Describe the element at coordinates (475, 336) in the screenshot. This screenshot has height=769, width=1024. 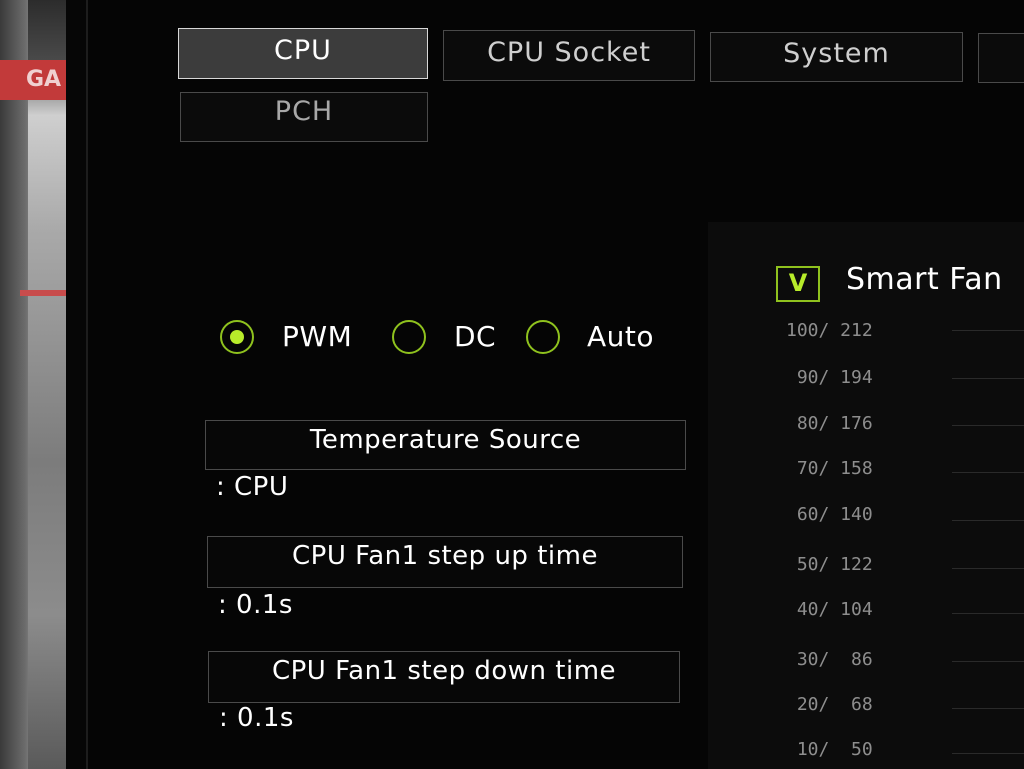
I see `radio-dc-label: DC` at that location.